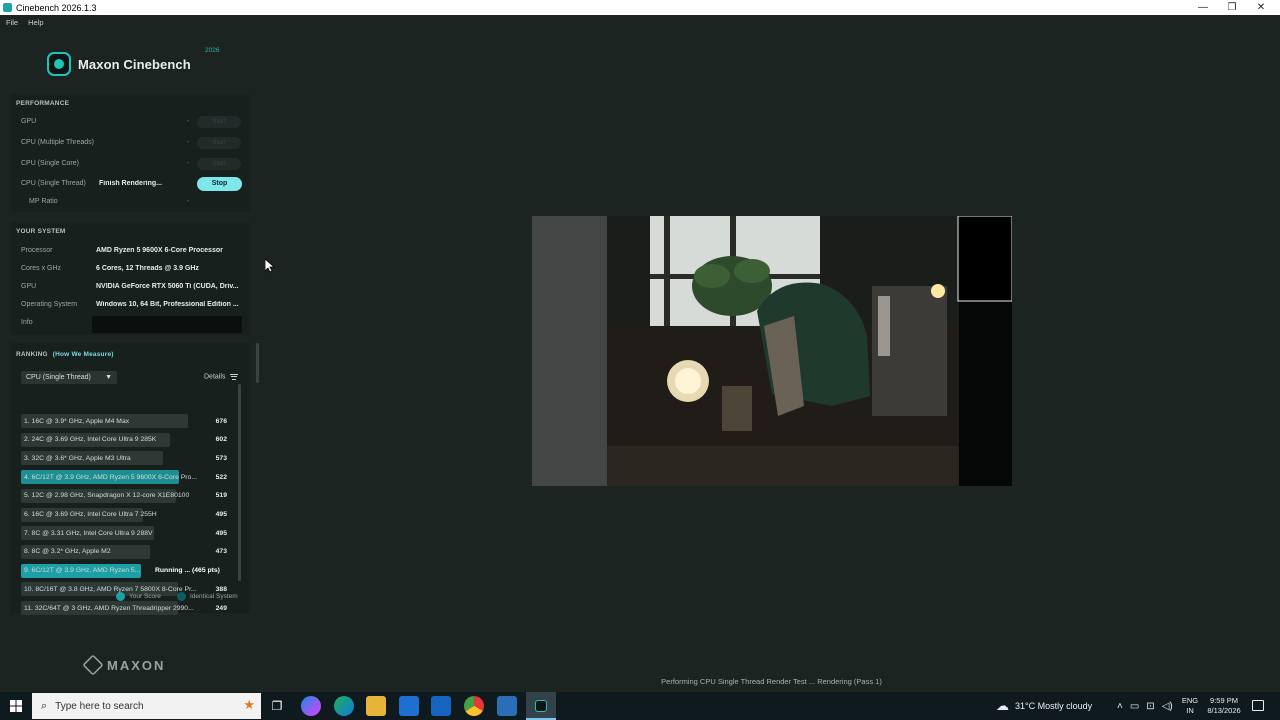 The image size is (1280, 720). What do you see at coordinates (1145, 706) in the screenshot?
I see `tray-icons: ˄ ▭ ⊡ ◁)` at bounding box center [1145, 706].